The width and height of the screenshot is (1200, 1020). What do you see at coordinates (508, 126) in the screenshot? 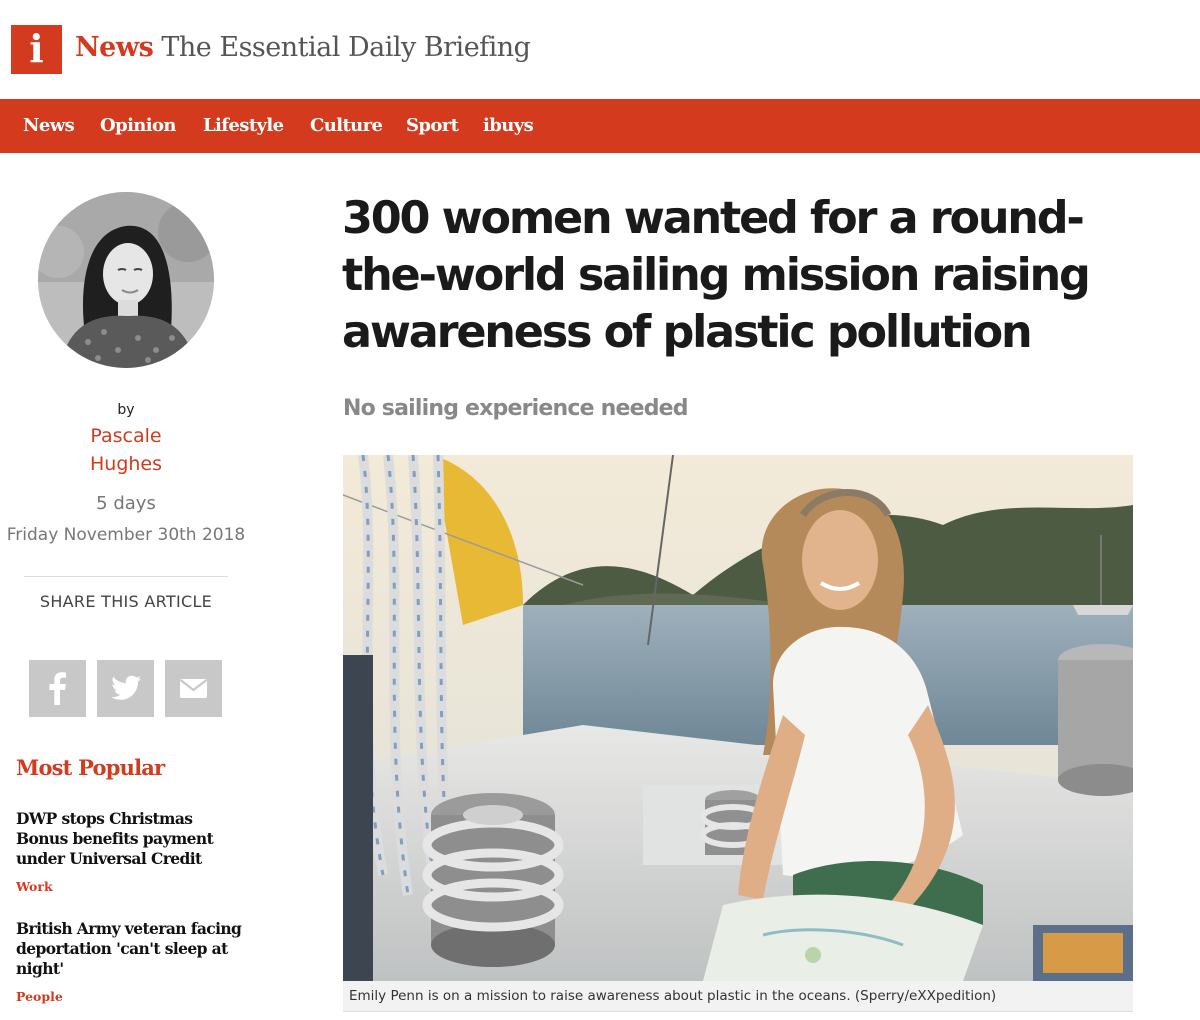
I see `nav-item-ibuys: ibuys` at bounding box center [508, 126].